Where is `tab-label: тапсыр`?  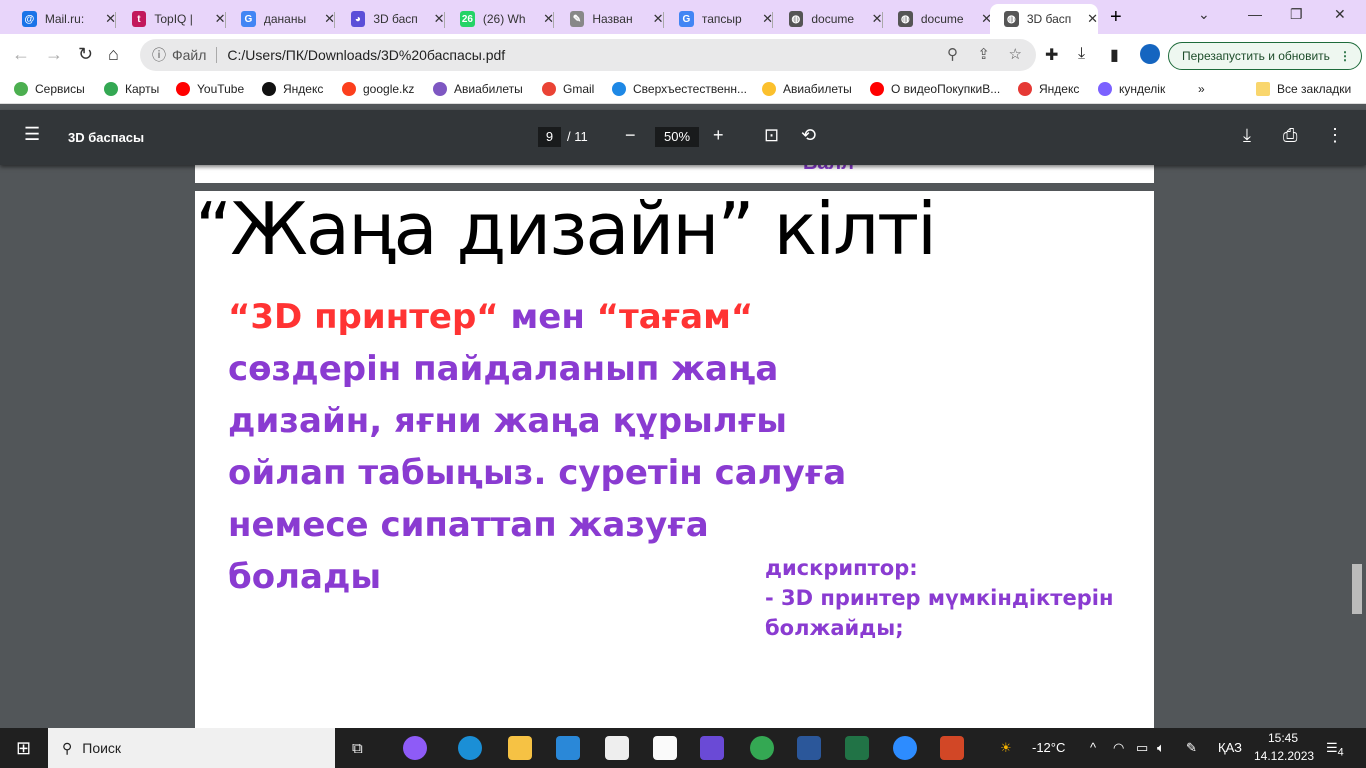
tab-label: тапсыр is located at coordinates (721, 19).